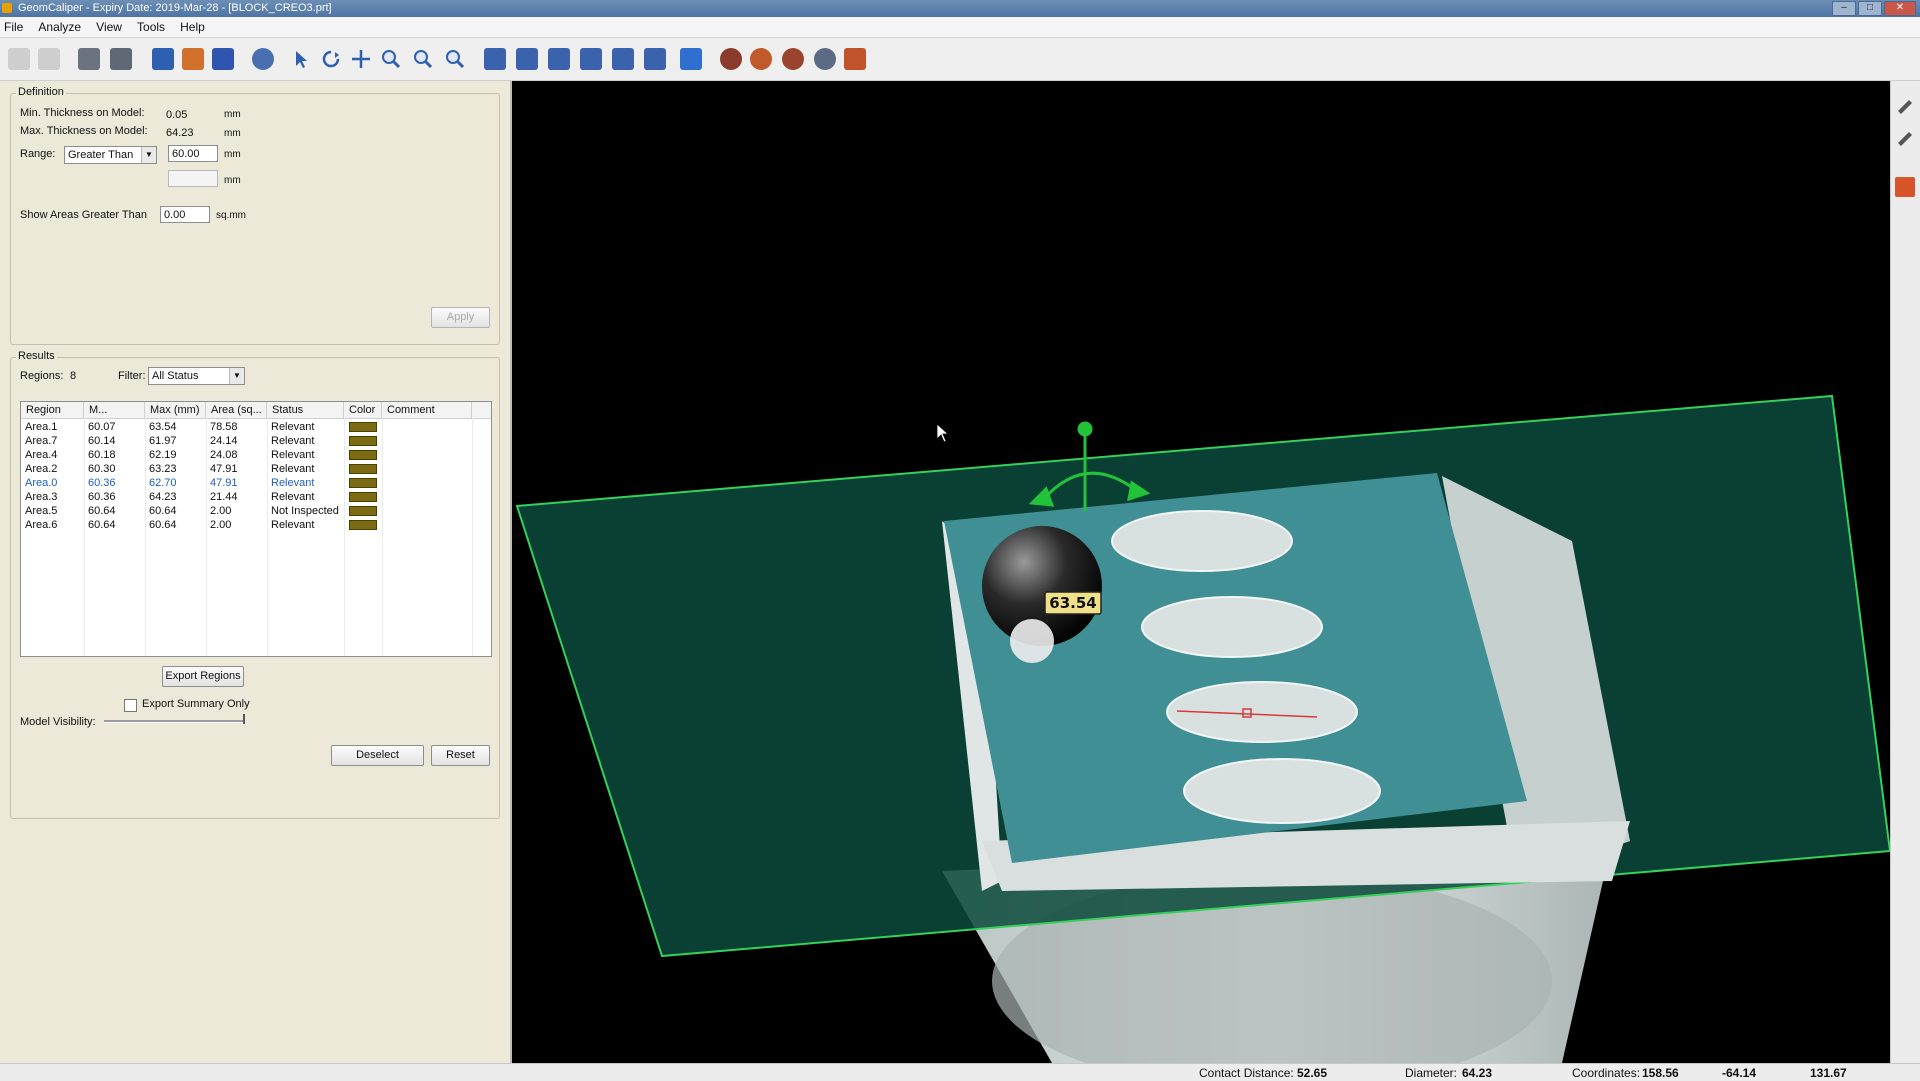 This screenshot has width=1920, height=1081. Describe the element at coordinates (1870, 8) in the screenshot. I see `maximize-button: □` at that location.